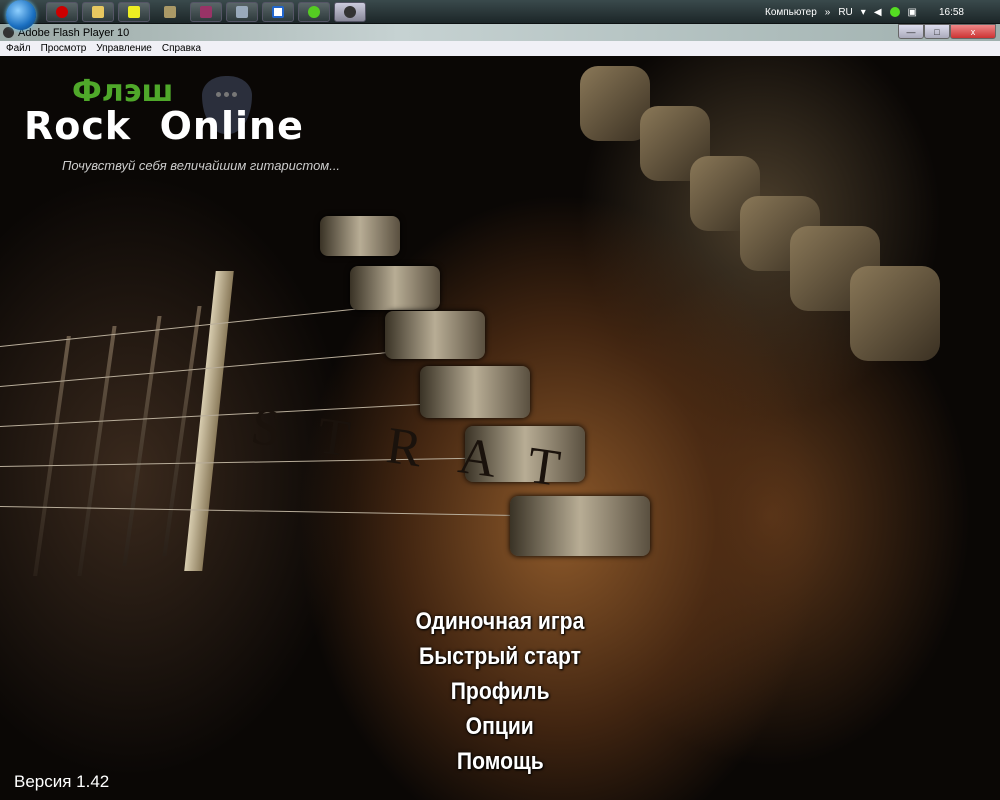 The image size is (1000, 800). What do you see at coordinates (62, 781) in the screenshot?
I see `version-label: Версия 1.42` at bounding box center [62, 781].